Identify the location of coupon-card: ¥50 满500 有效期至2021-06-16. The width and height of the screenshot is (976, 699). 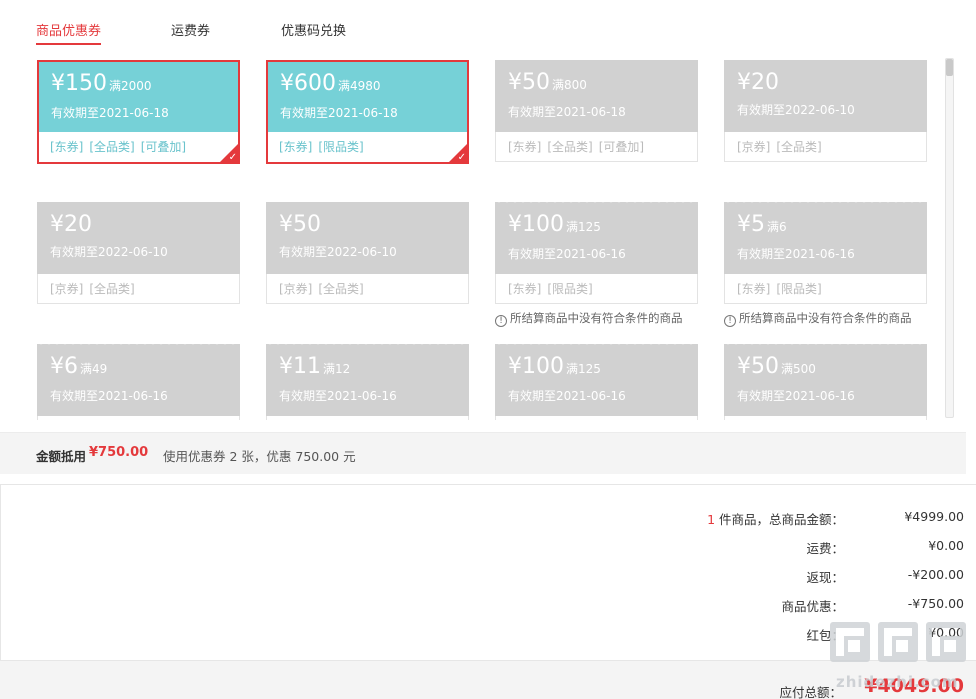
(825, 380).